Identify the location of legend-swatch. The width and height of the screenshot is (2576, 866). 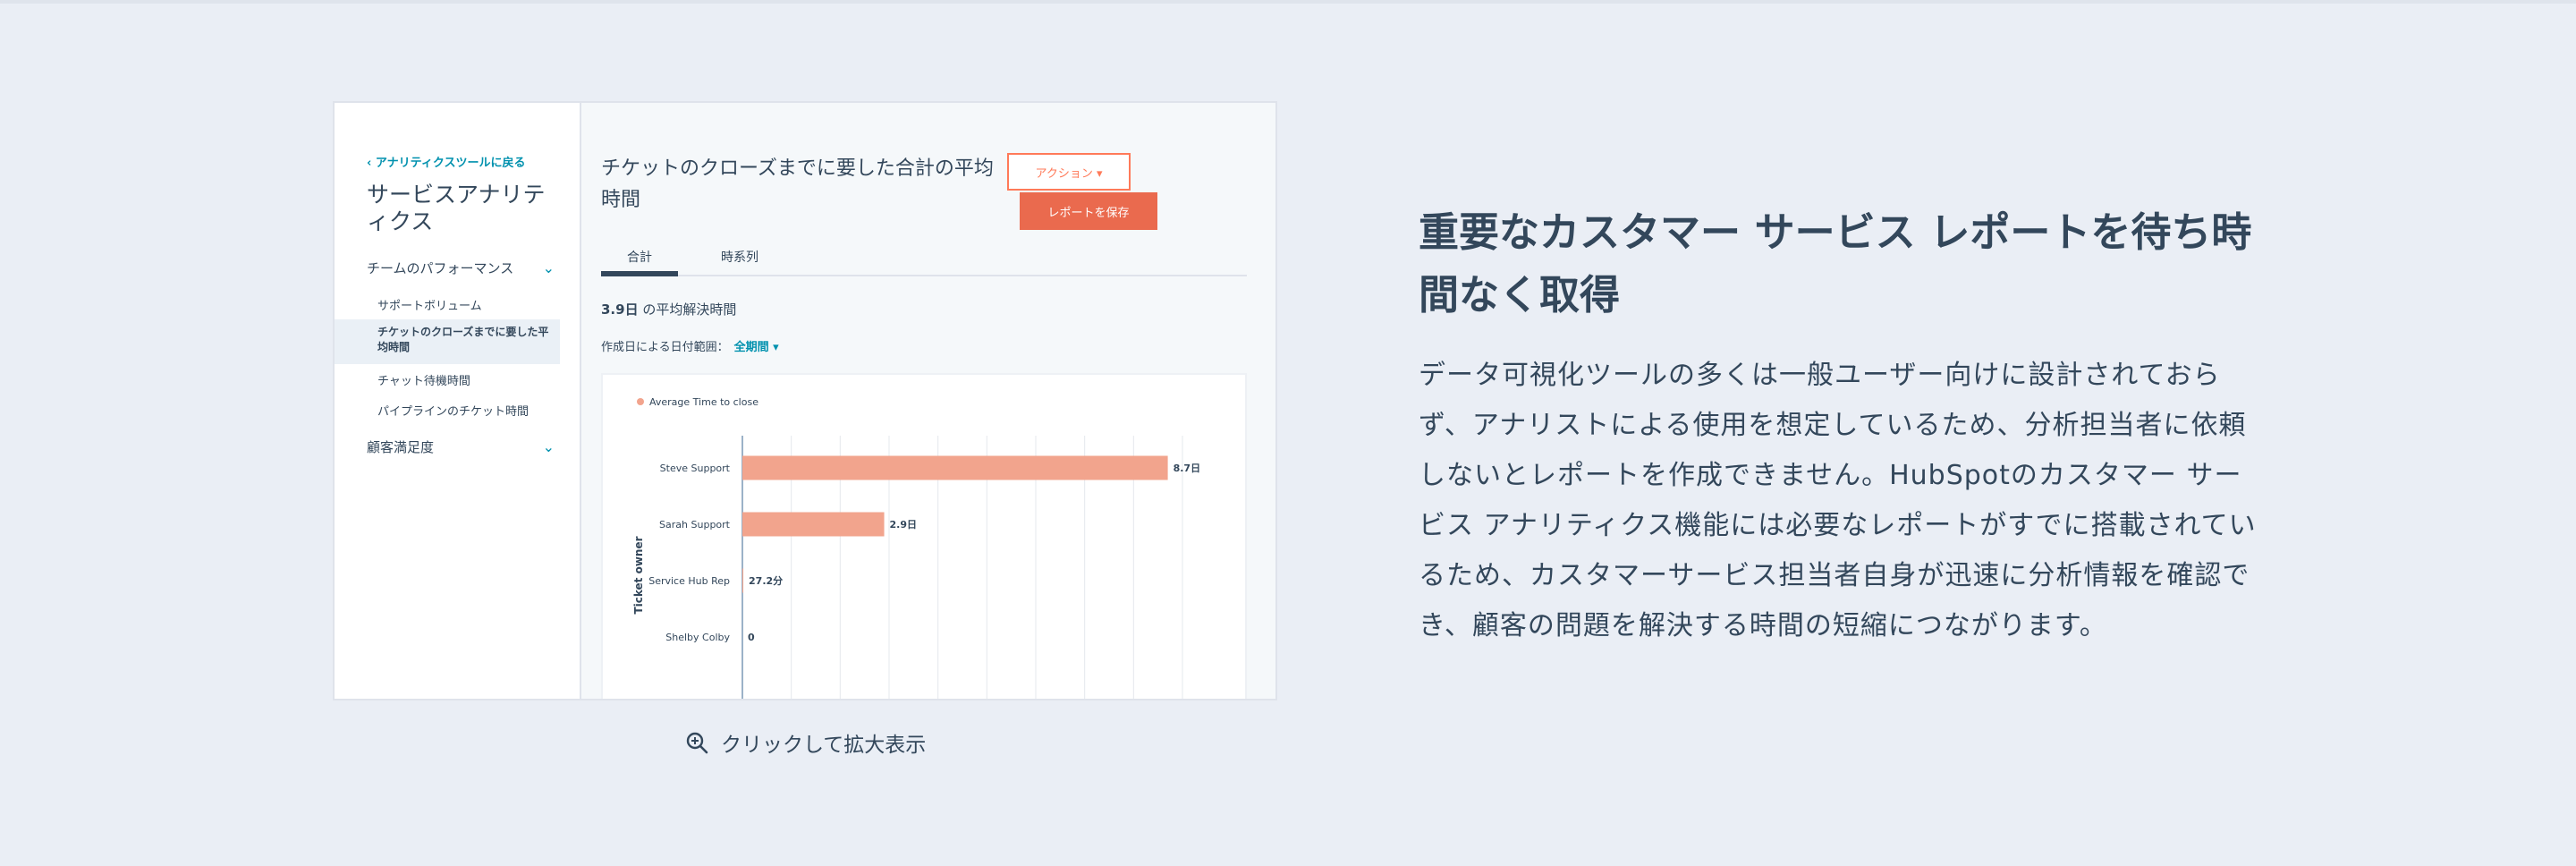
(640, 401).